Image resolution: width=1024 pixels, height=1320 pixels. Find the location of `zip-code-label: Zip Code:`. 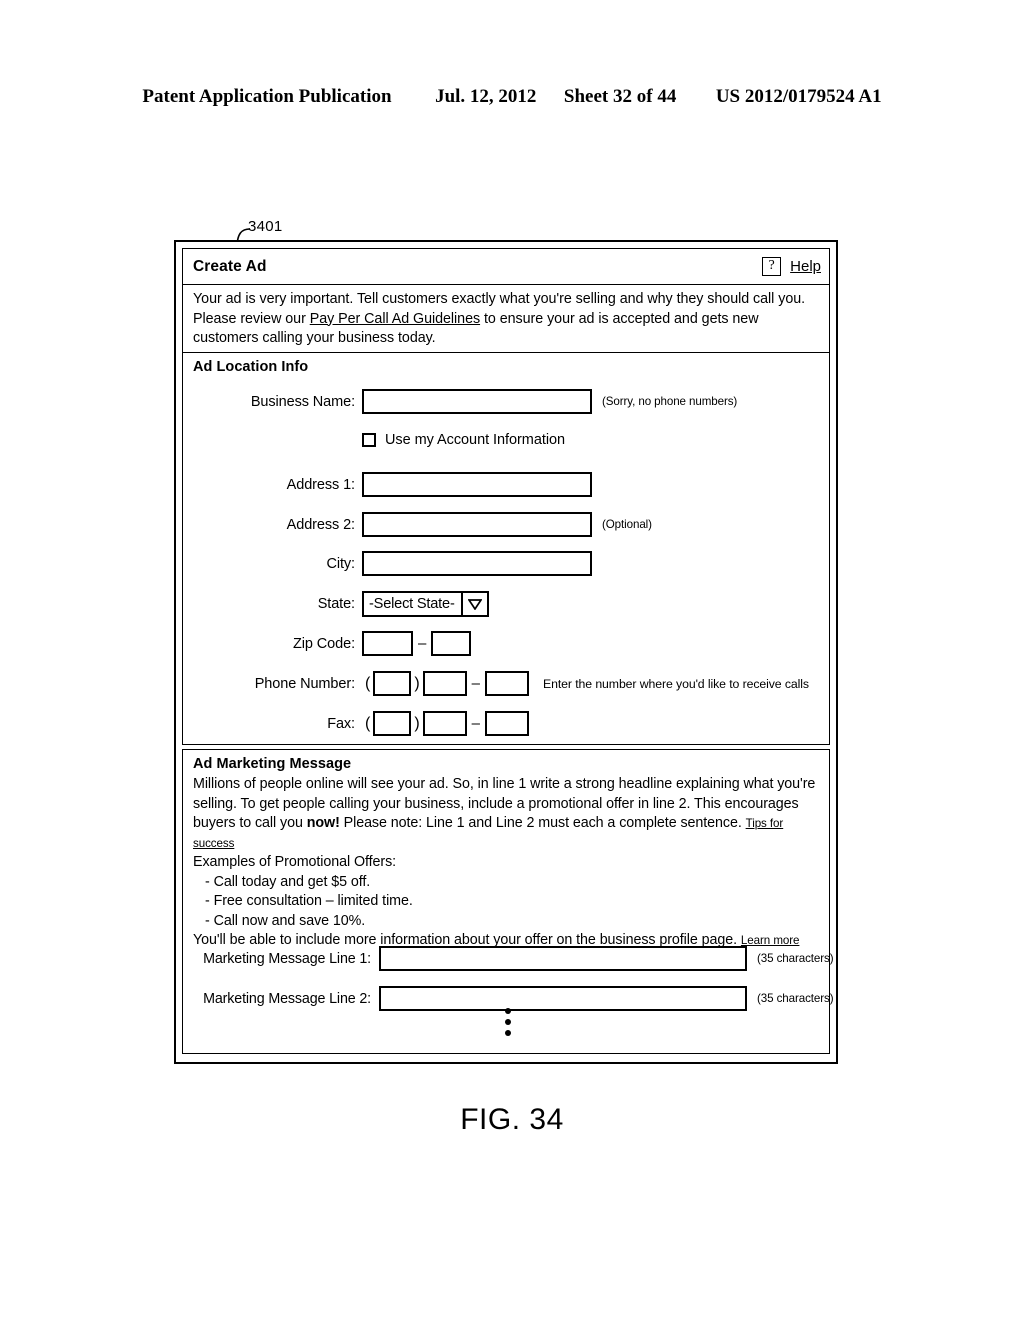

zip-code-label: Zip Code: is located at coordinates (324, 643).